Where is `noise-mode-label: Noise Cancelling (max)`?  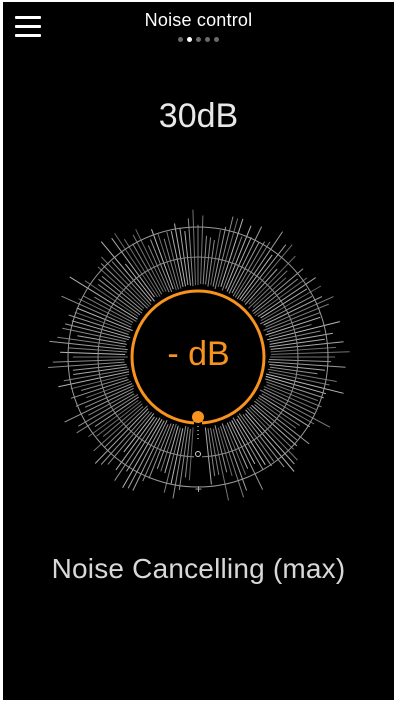
noise-mode-label: Noise Cancelling (max) is located at coordinates (198, 568).